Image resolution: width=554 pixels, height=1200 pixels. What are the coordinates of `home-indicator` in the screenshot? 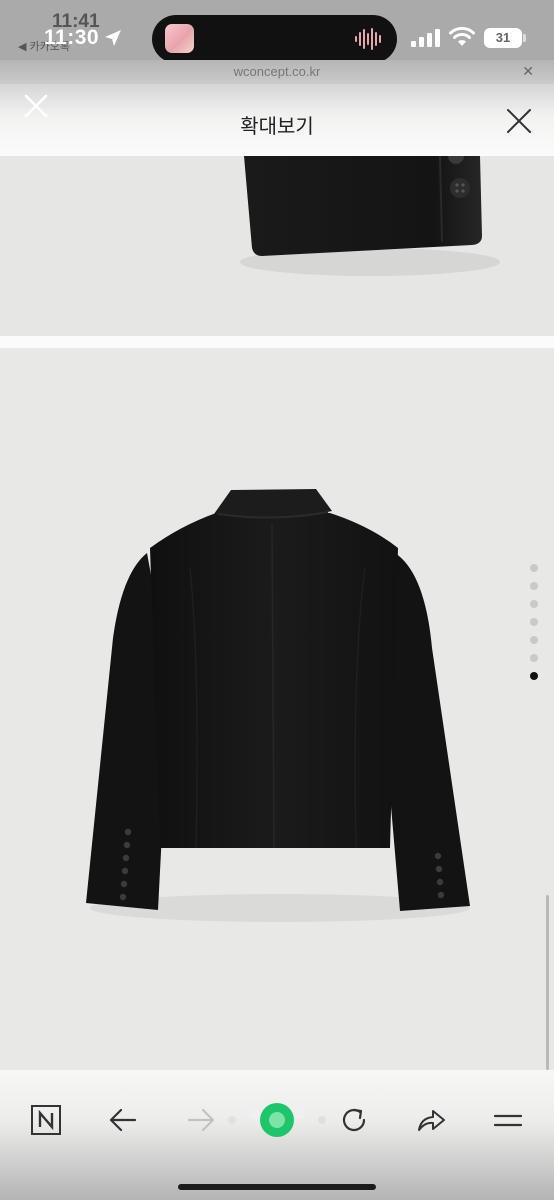 It's located at (277, 1187).